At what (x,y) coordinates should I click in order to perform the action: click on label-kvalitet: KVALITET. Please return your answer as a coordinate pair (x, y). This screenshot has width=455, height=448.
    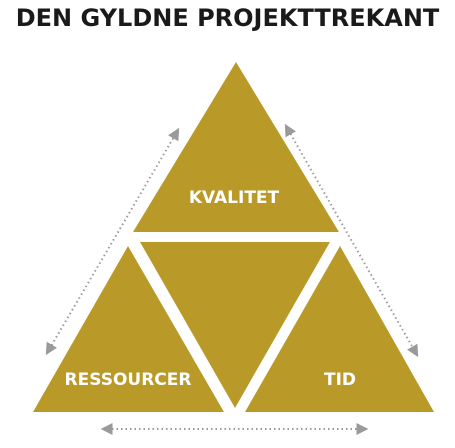
    Looking at the image, I should click on (234, 198).